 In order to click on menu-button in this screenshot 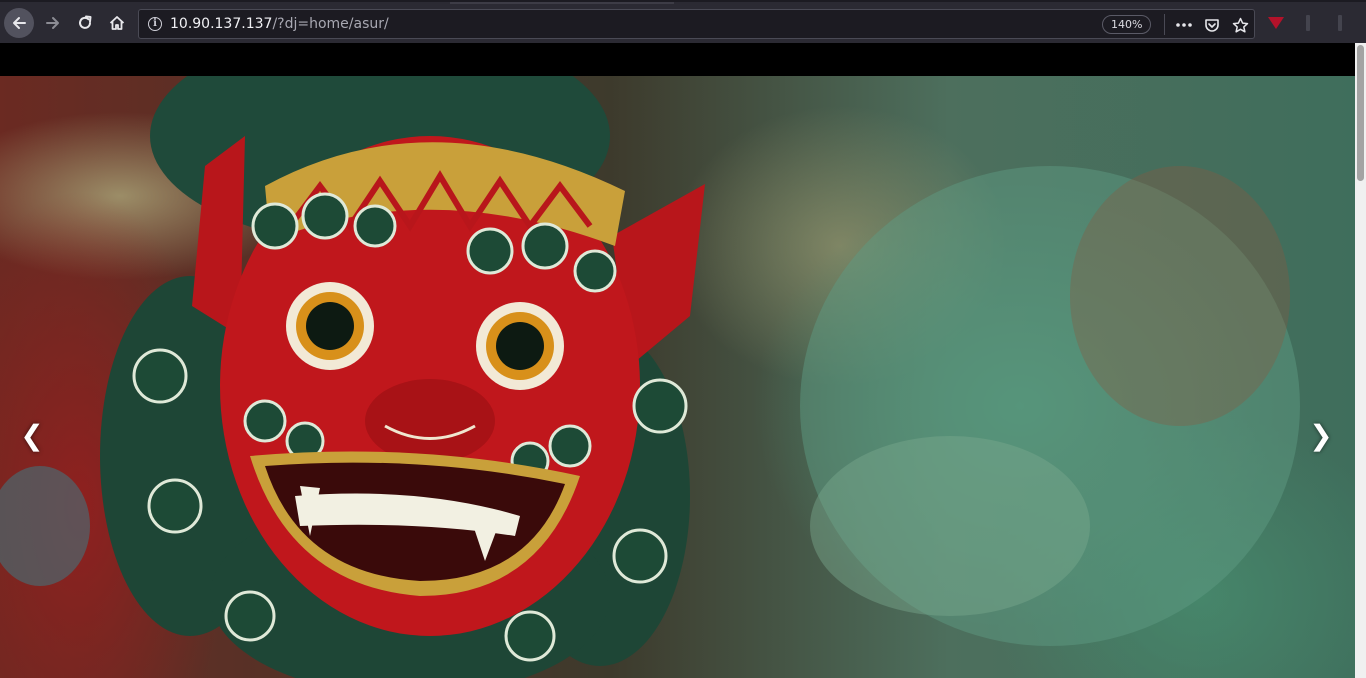, I will do `click(1340, 23)`.